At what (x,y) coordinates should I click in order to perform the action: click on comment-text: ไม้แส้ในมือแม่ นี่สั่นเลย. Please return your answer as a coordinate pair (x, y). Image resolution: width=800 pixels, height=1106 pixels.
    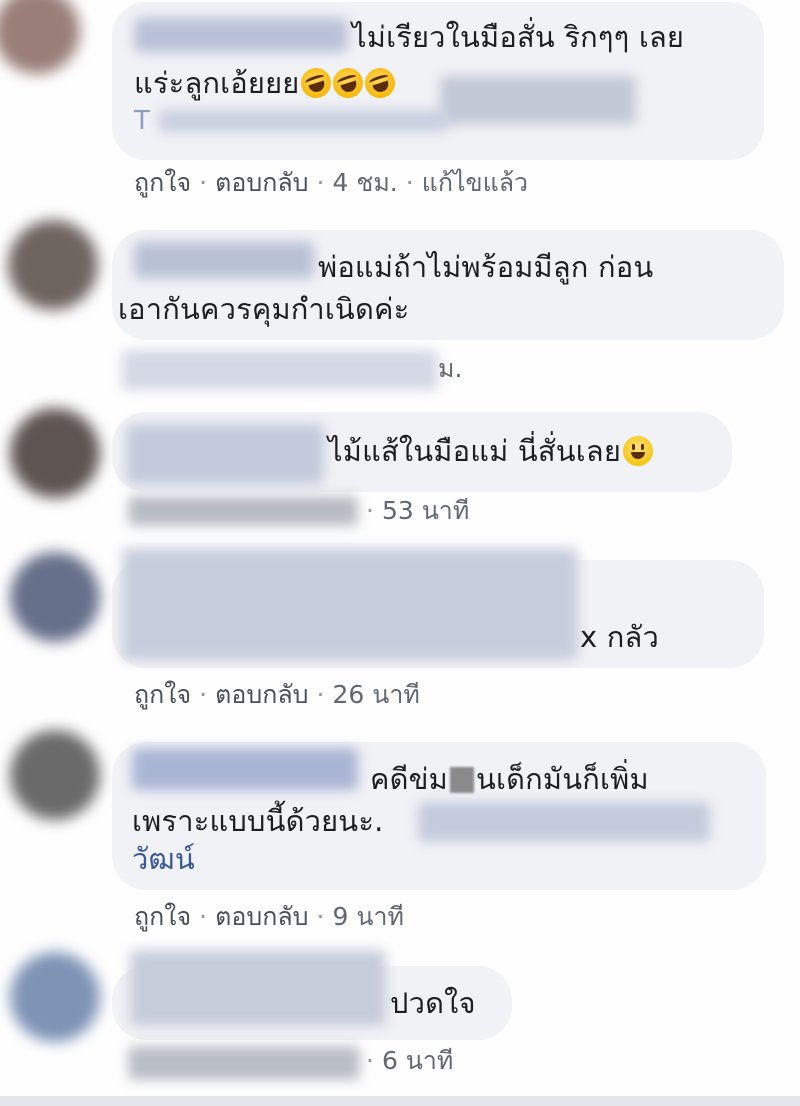
    Looking at the image, I should click on (491, 451).